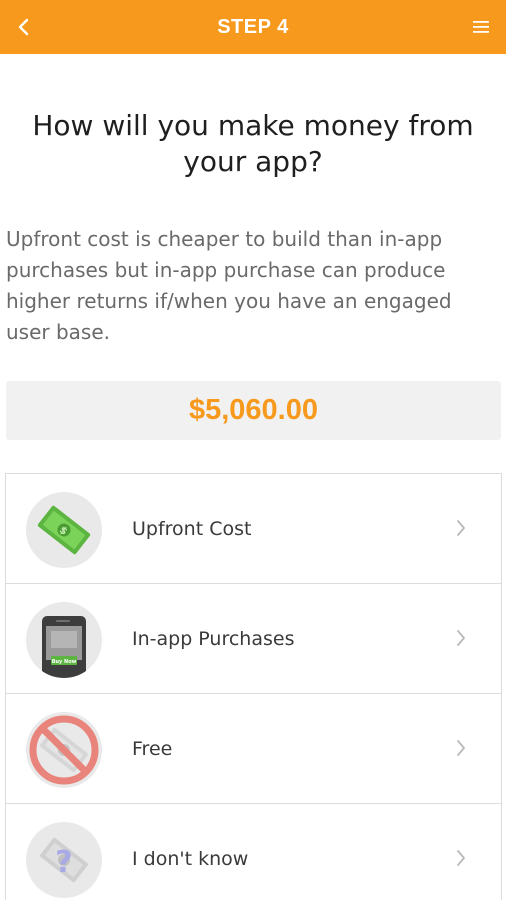 The width and height of the screenshot is (506, 900). I want to click on menu-button, so click(481, 27).